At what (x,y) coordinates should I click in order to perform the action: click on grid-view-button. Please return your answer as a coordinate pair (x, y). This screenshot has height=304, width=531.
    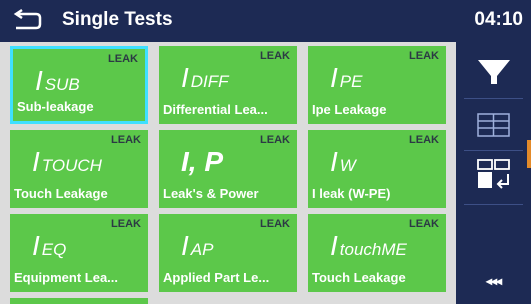
    Looking at the image, I should click on (493, 124).